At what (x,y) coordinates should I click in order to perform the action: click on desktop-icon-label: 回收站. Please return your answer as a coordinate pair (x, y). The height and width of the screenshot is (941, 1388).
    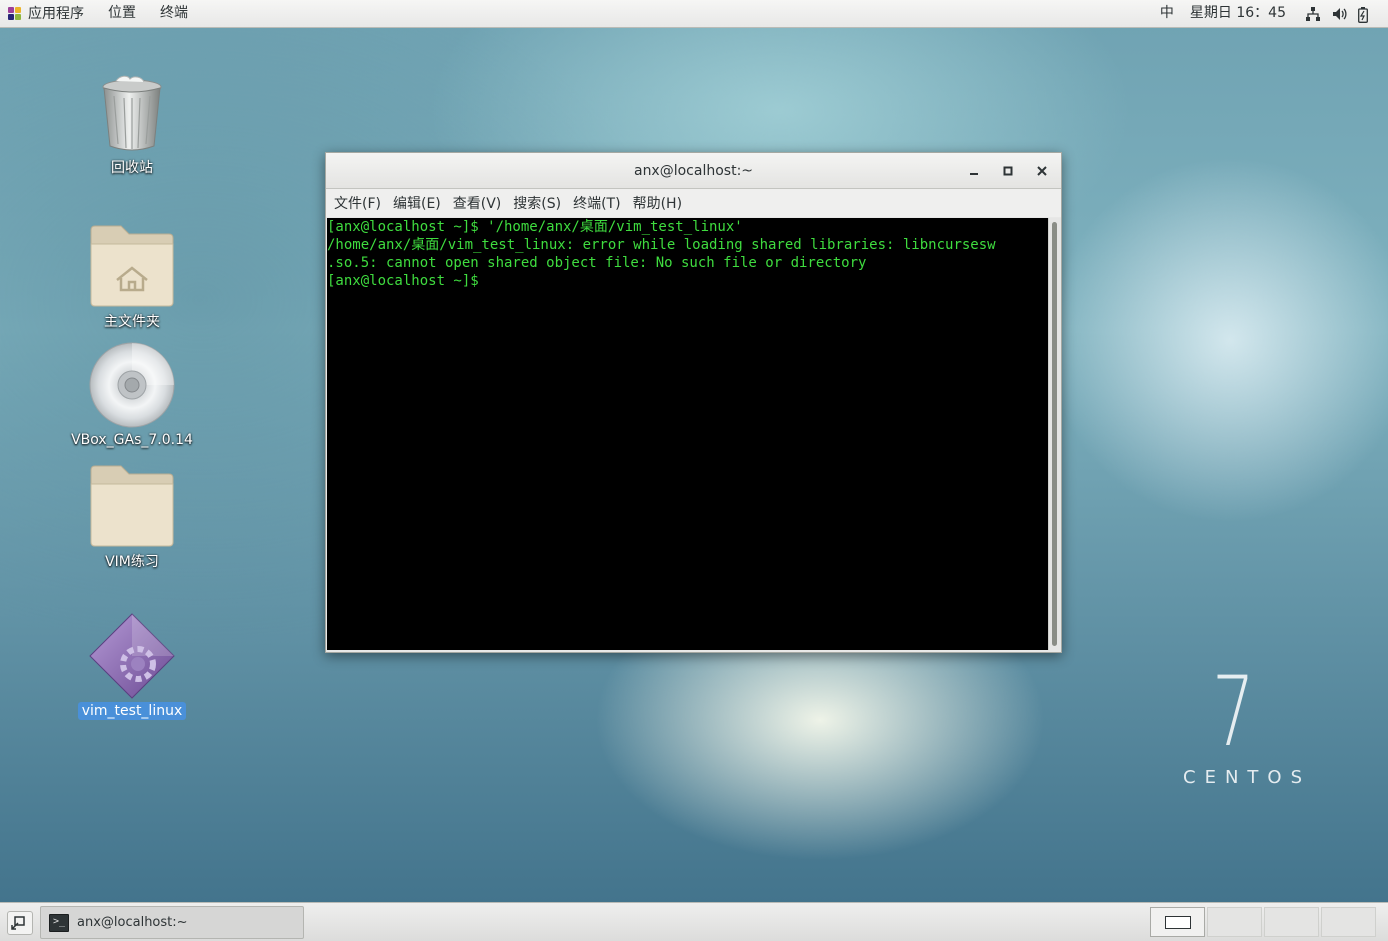
    Looking at the image, I should click on (132, 168).